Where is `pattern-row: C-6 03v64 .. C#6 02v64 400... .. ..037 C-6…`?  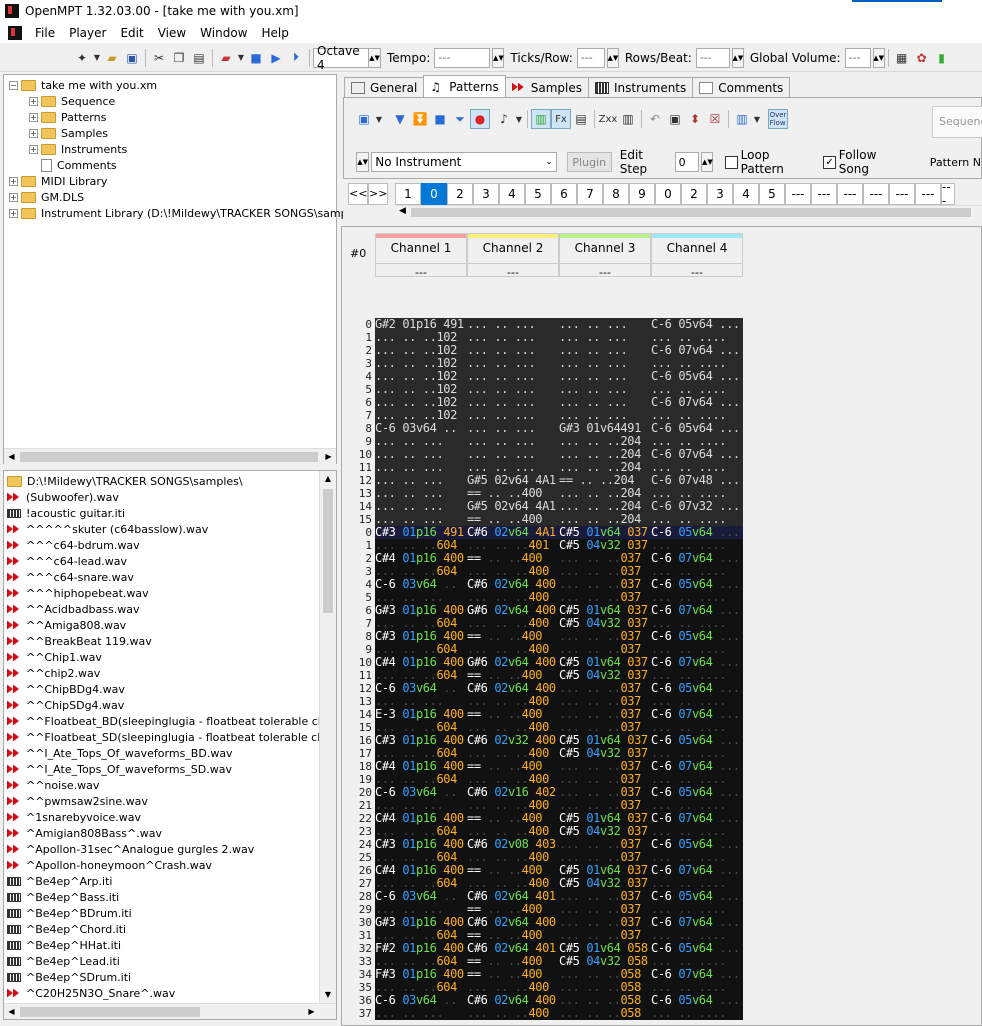
pattern-row: C-6 03v64 .. C#6 02v64 400... .. ..037 C-6… is located at coordinates (559, 584).